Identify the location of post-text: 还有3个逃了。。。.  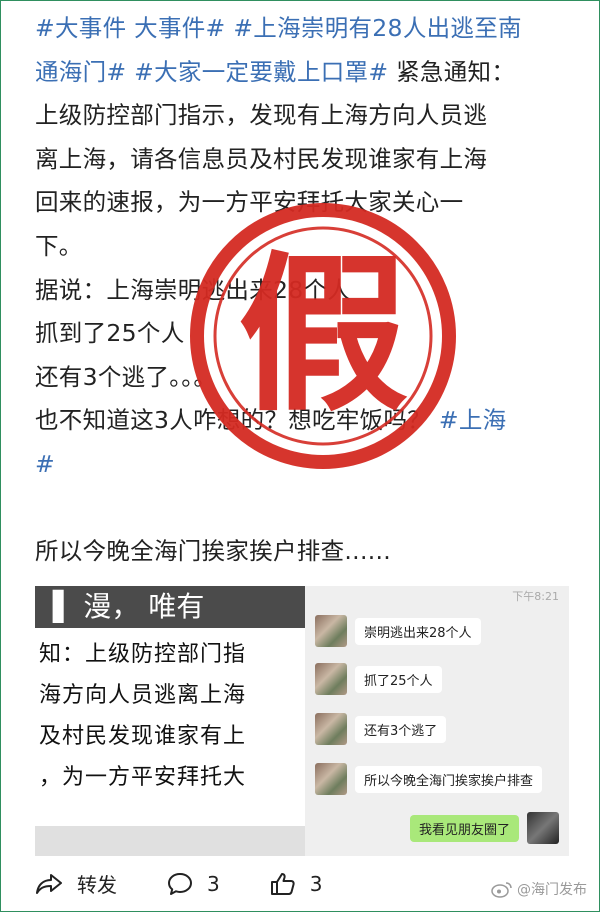
(126, 376).